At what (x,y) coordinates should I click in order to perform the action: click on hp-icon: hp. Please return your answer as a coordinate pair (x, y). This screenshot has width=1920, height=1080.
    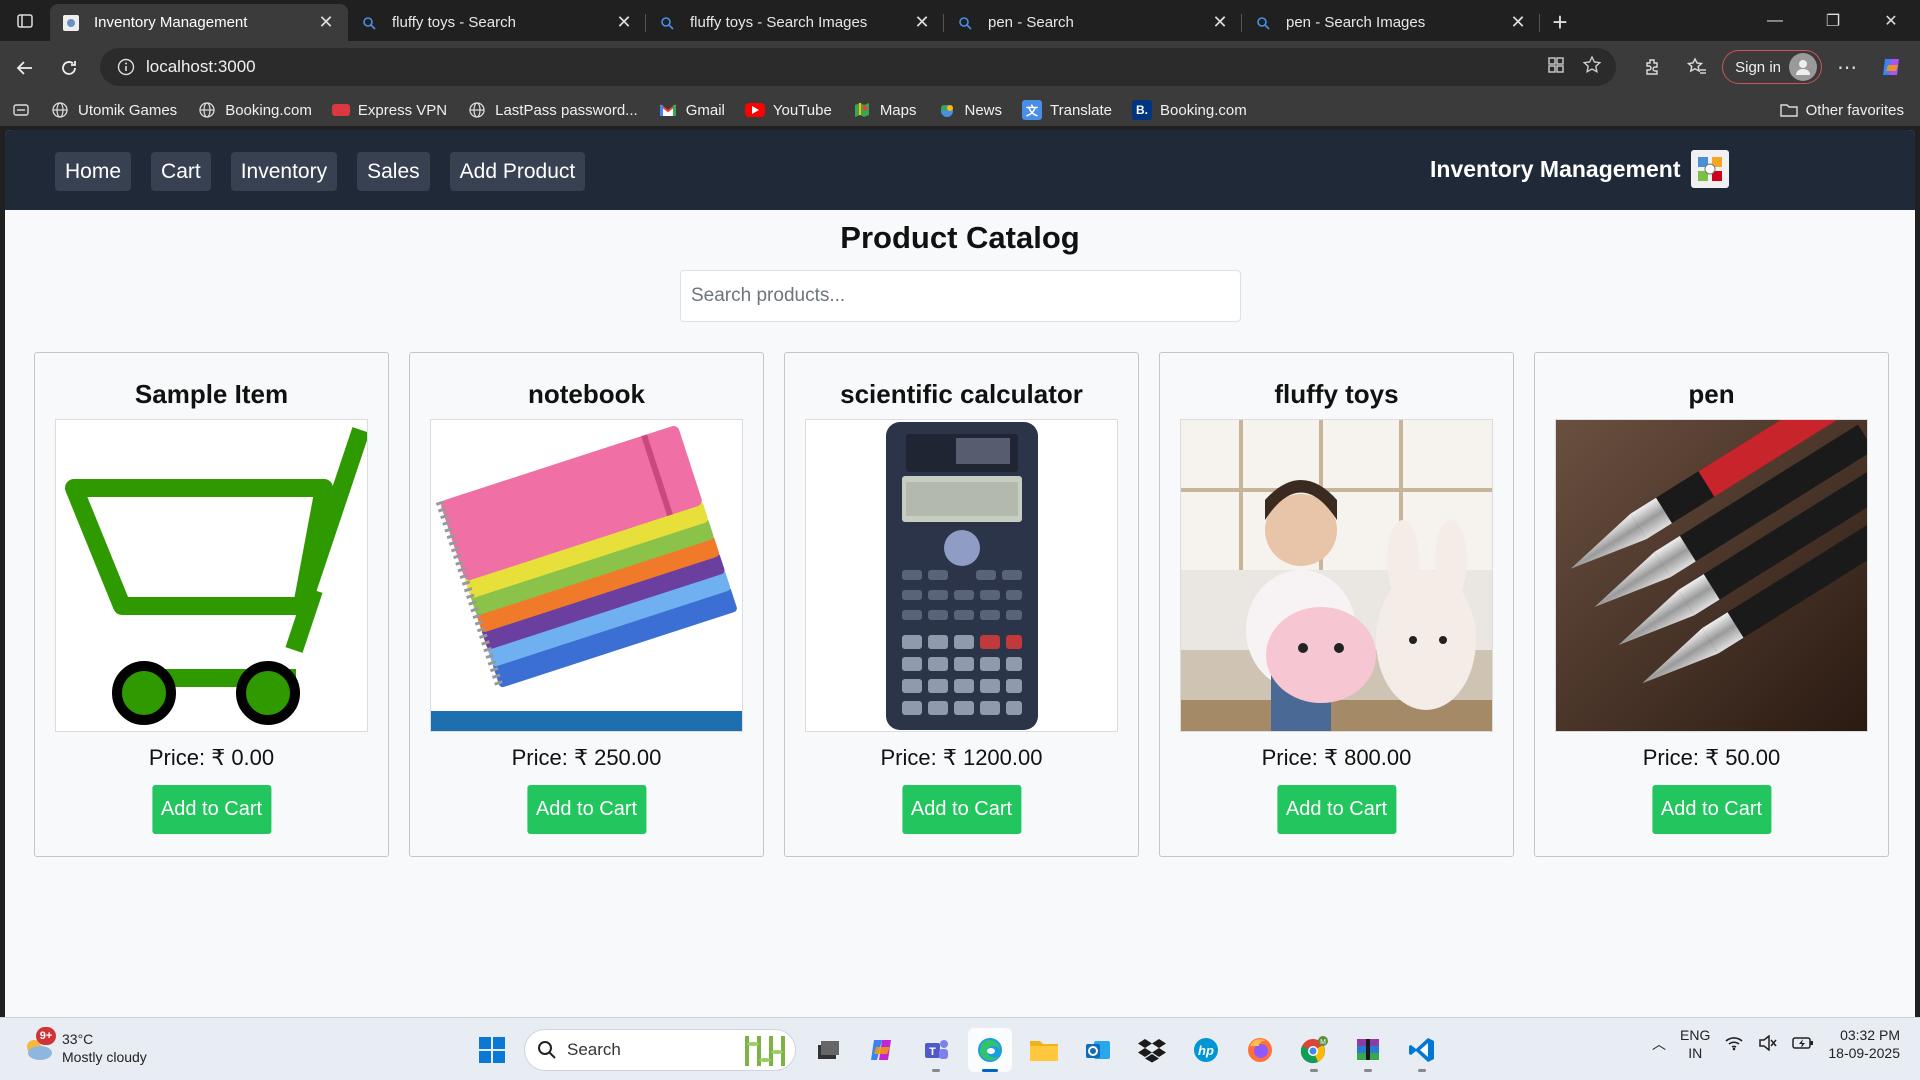
    Looking at the image, I should click on (1206, 1050).